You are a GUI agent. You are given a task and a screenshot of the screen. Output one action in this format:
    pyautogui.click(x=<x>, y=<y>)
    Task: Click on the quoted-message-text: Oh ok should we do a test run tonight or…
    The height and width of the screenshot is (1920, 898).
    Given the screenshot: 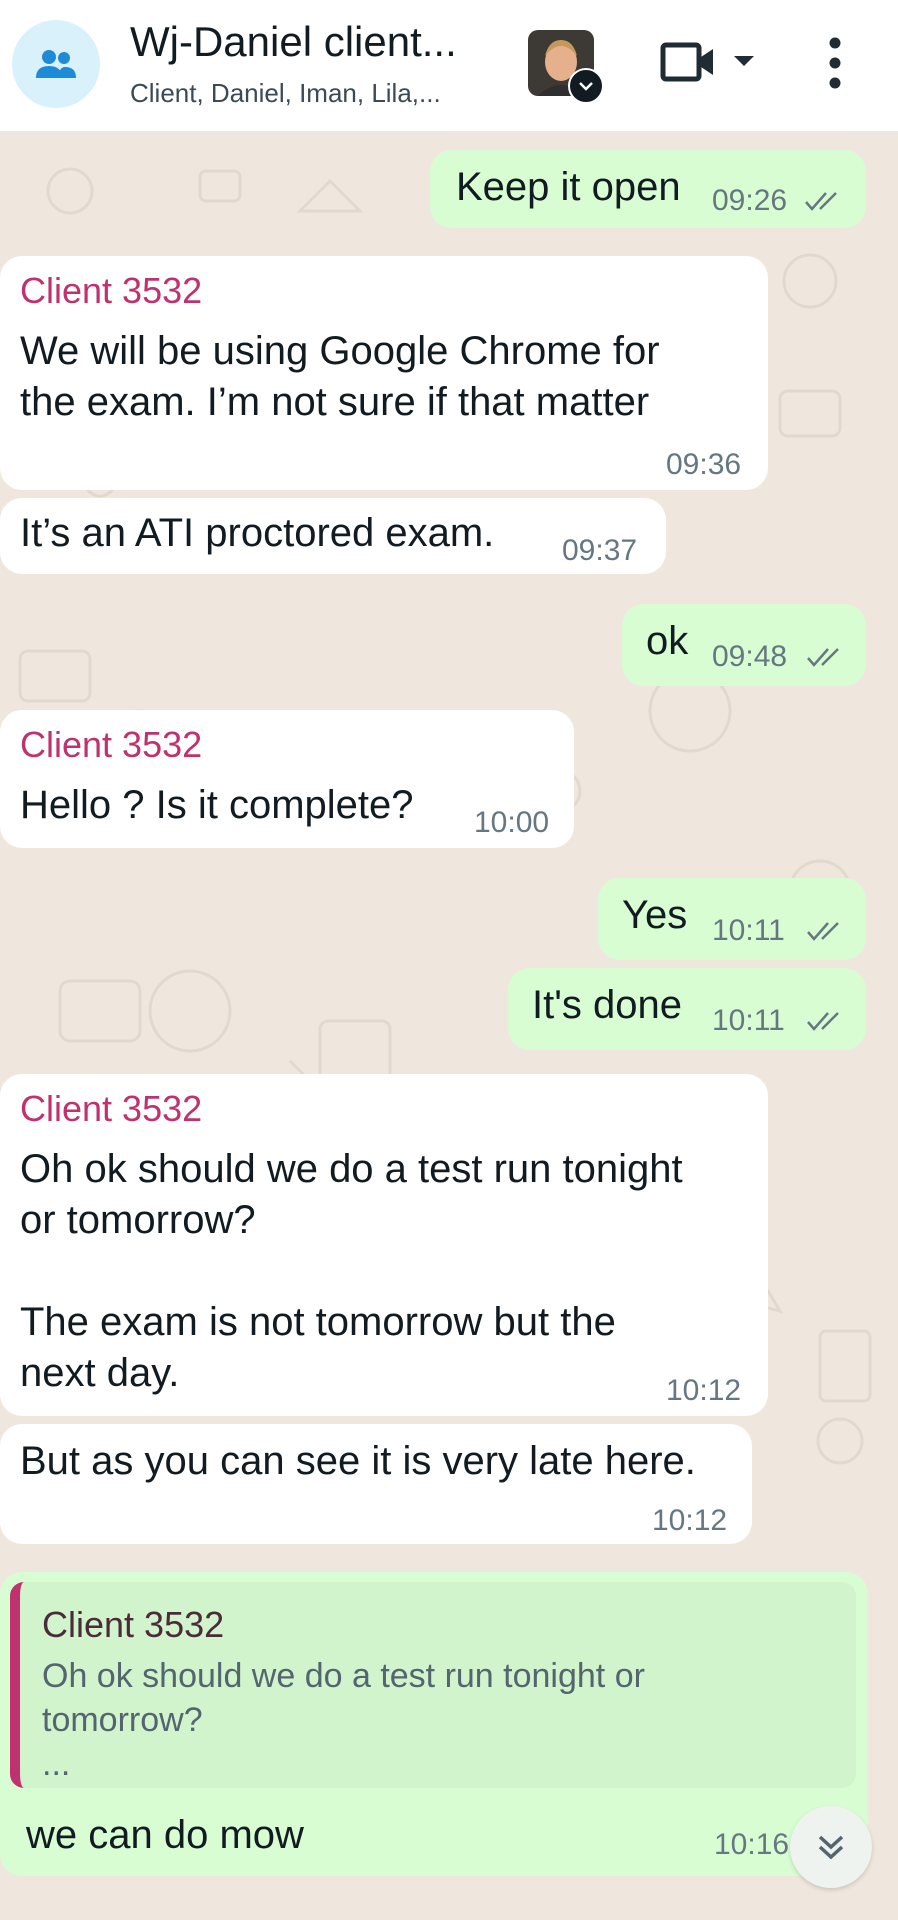 What is the action you would take?
    pyautogui.click(x=343, y=1698)
    